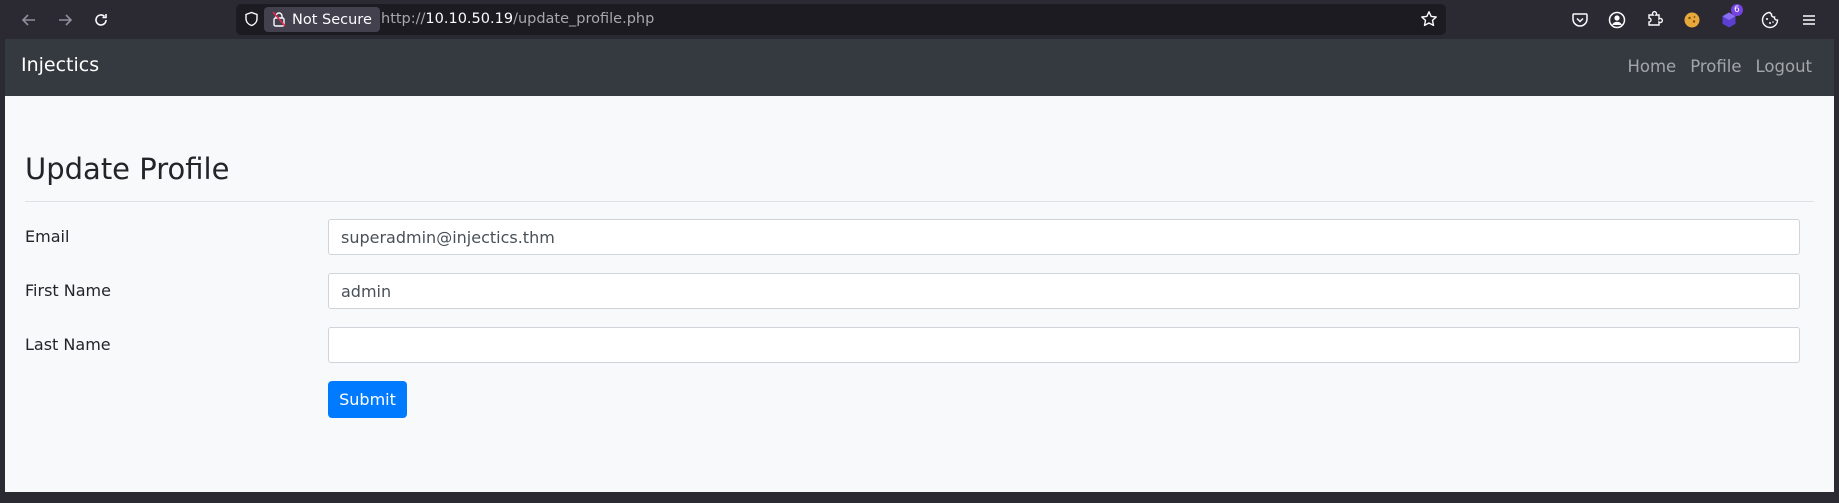 This screenshot has width=1839, height=503. Describe the element at coordinates (1617, 20) in the screenshot. I see `account-icon` at that location.